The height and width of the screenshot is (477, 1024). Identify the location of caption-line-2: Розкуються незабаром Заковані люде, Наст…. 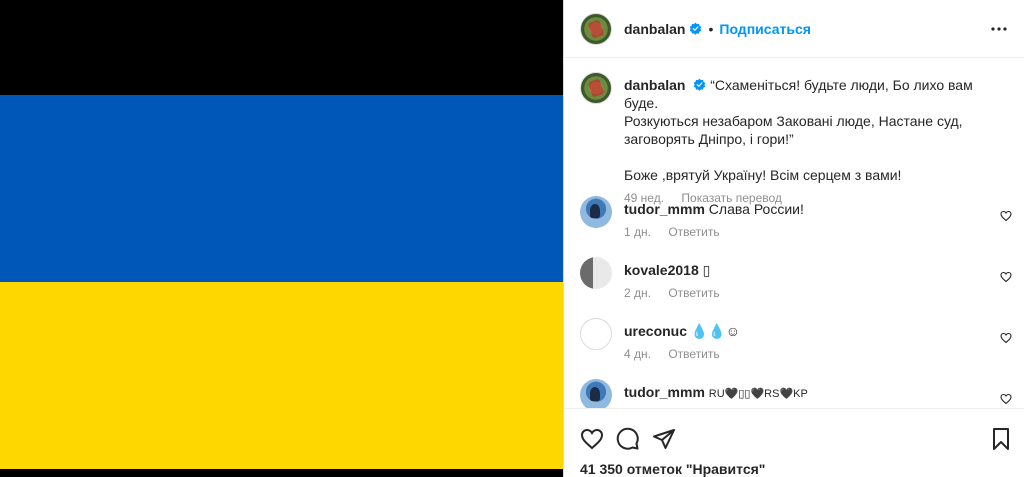
(793, 121).